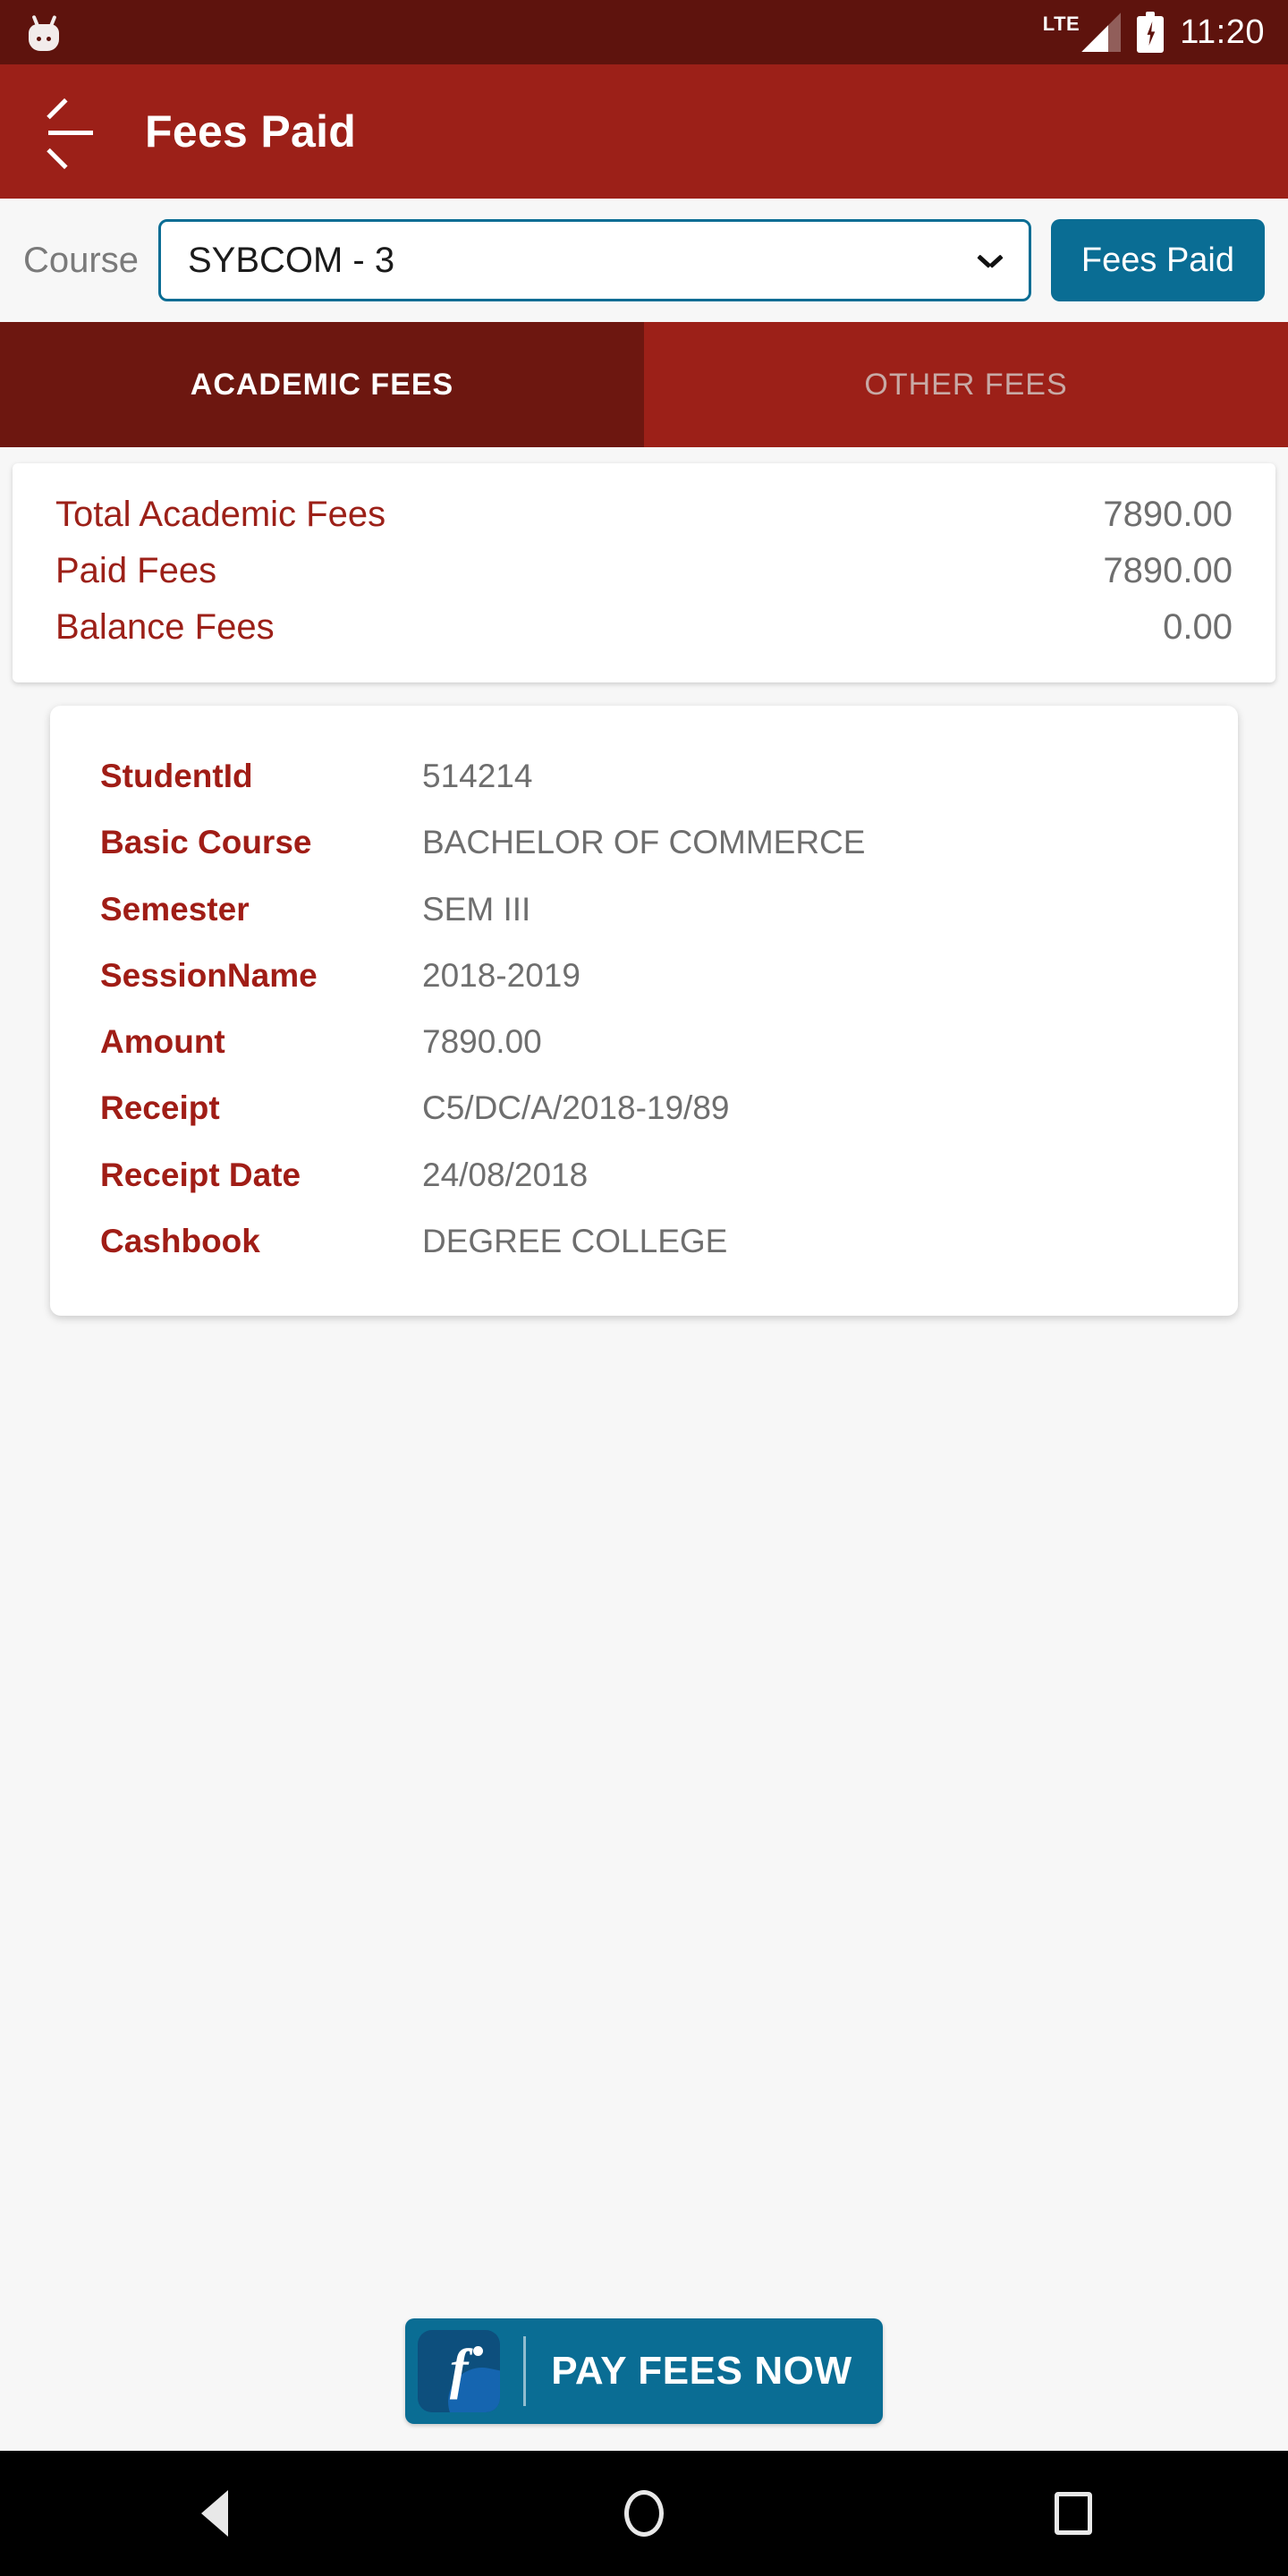  I want to click on detail-row: StudentId 514214, so click(644, 776).